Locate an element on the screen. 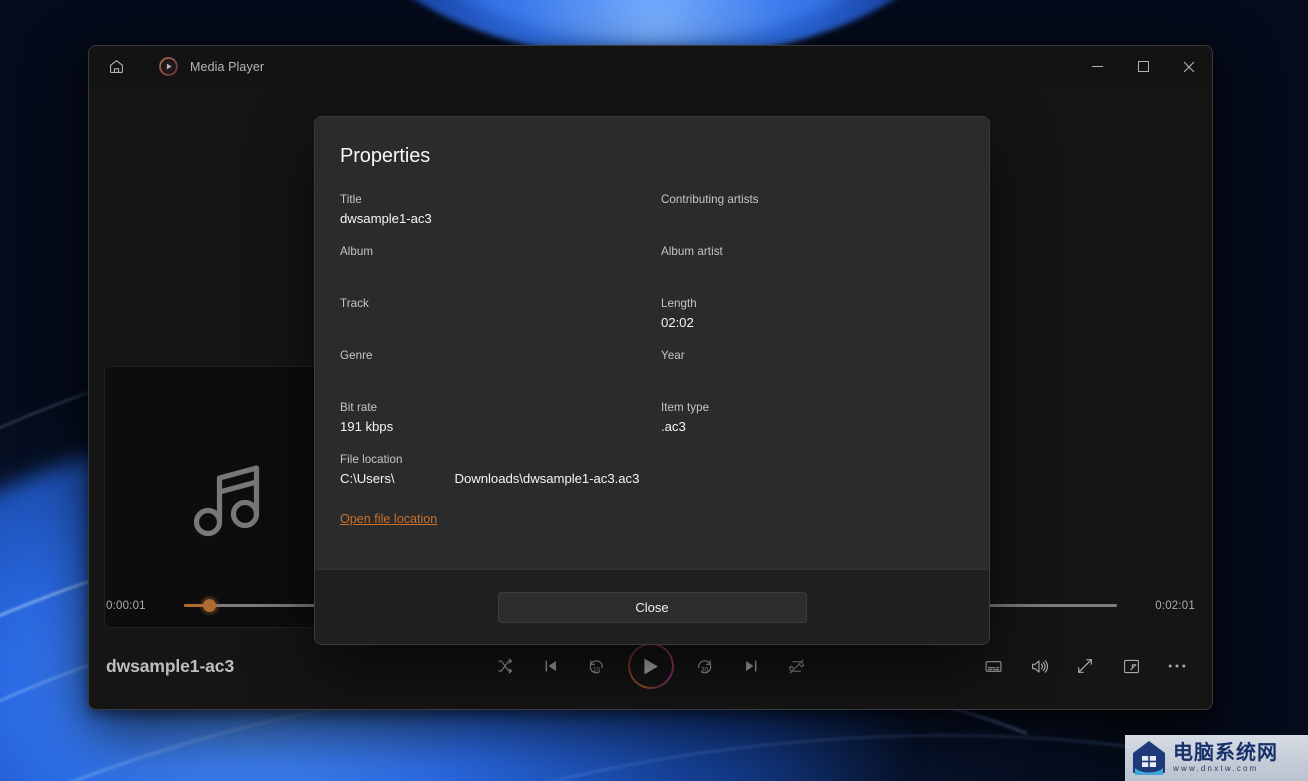 The height and width of the screenshot is (781, 1308). field-label: Length is located at coordinates (679, 303).